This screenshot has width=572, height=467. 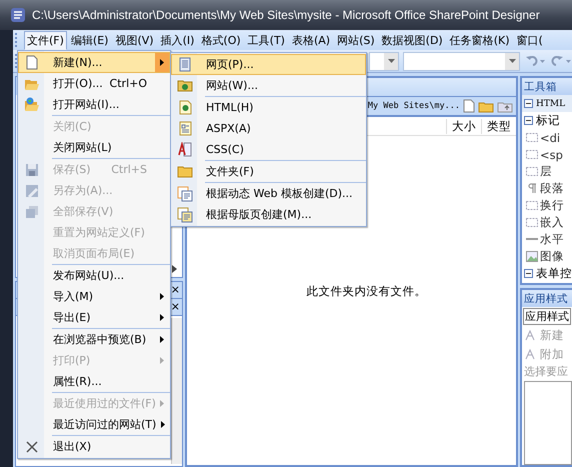 What do you see at coordinates (550, 137) in the screenshot?
I see `toolbox-item: <di` at bounding box center [550, 137].